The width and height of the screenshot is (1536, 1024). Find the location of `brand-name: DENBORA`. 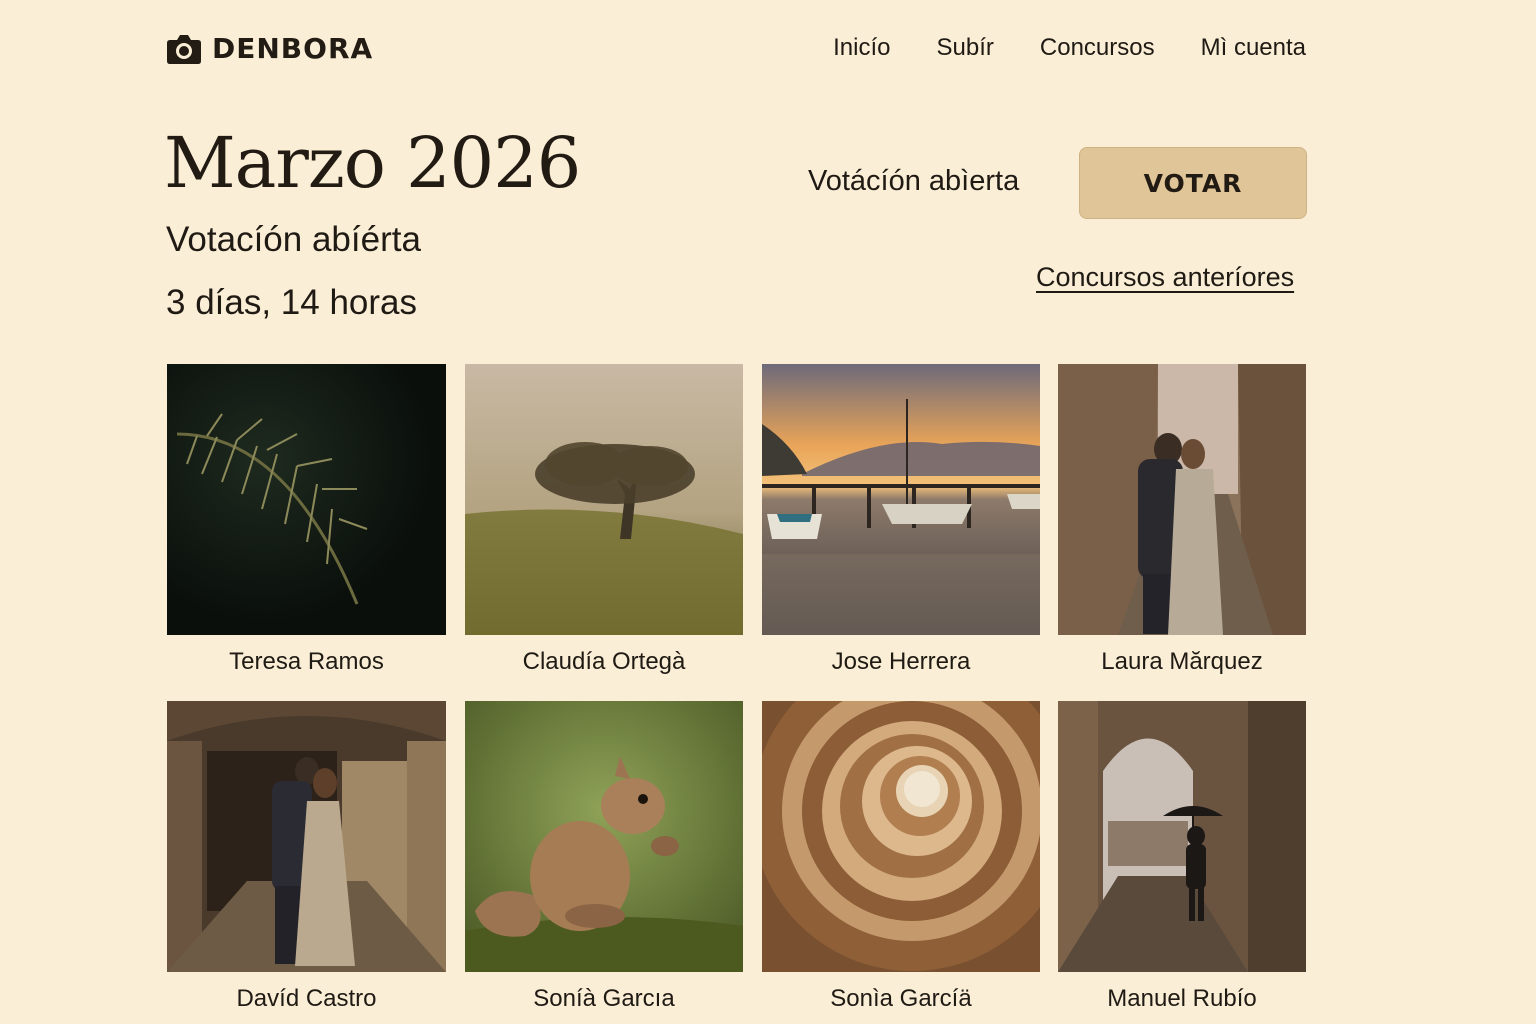

brand-name: DENBORA is located at coordinates (293, 48).